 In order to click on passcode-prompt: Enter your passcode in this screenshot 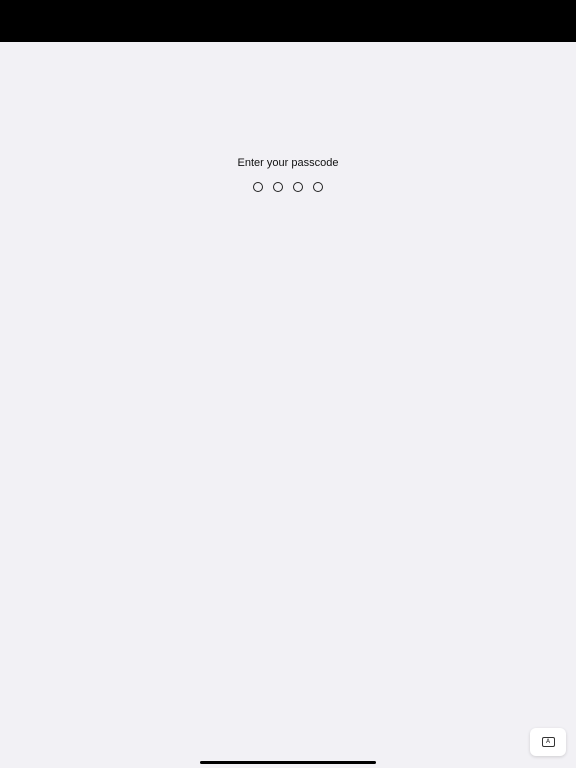, I will do `click(288, 163)`.